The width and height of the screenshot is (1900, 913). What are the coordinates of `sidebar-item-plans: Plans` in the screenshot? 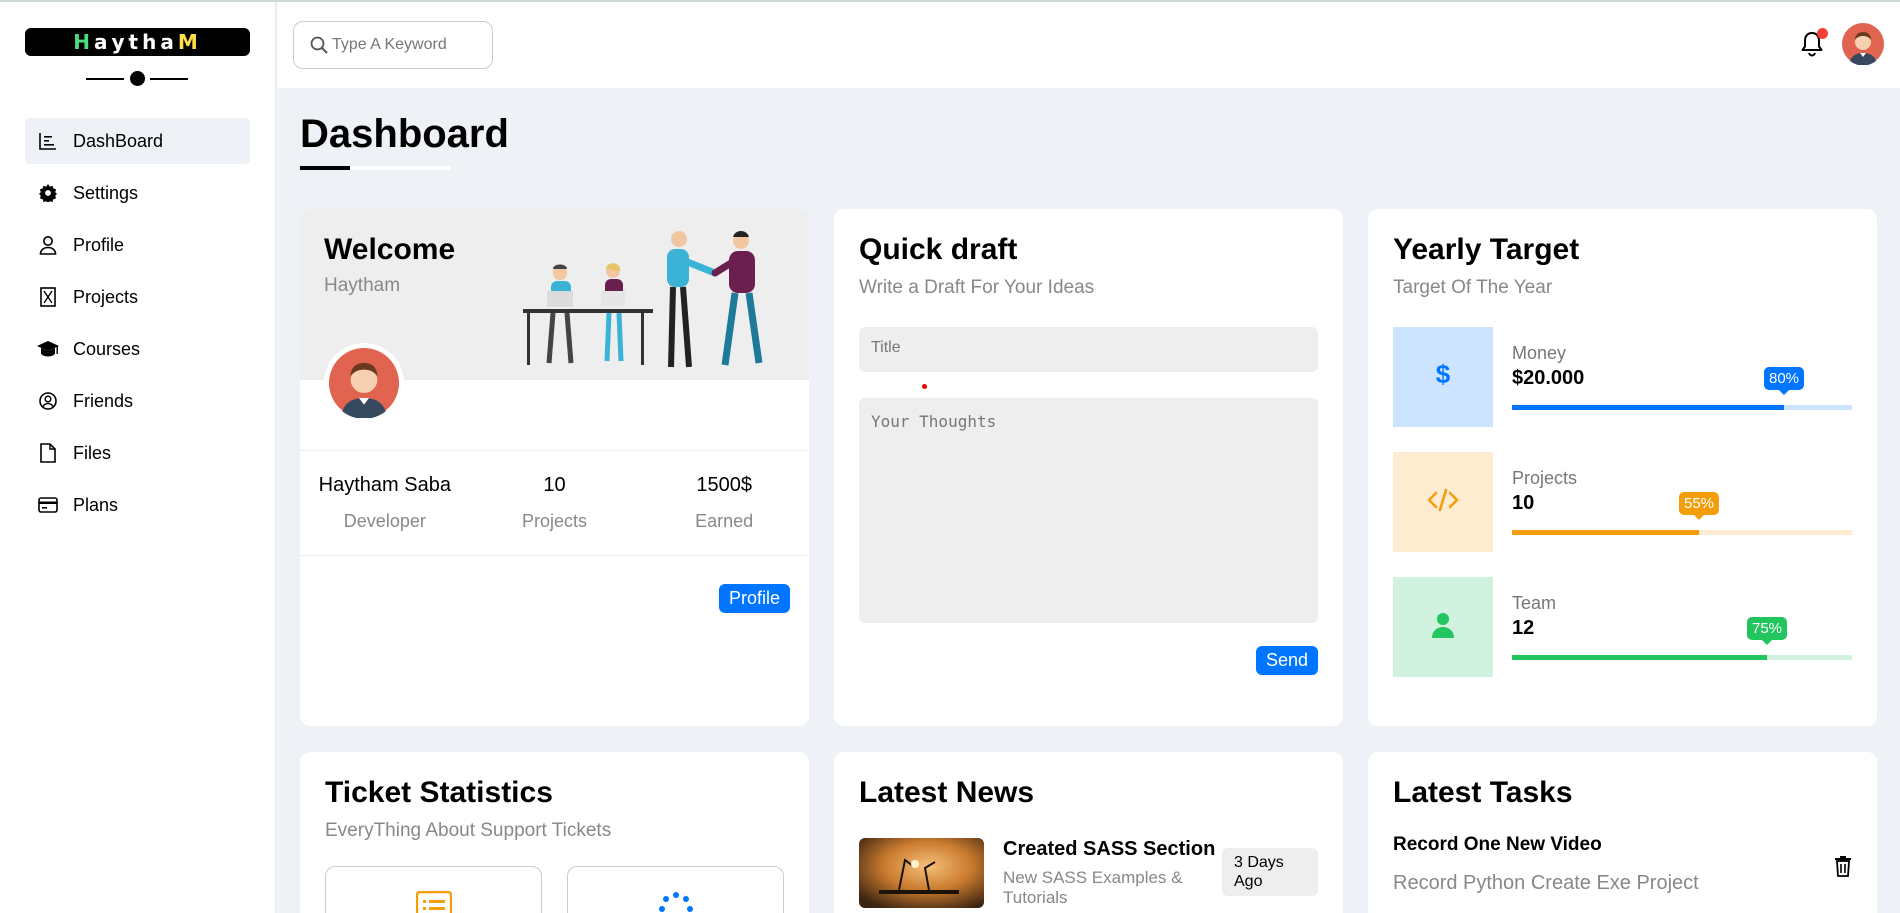 It's located at (137, 505).